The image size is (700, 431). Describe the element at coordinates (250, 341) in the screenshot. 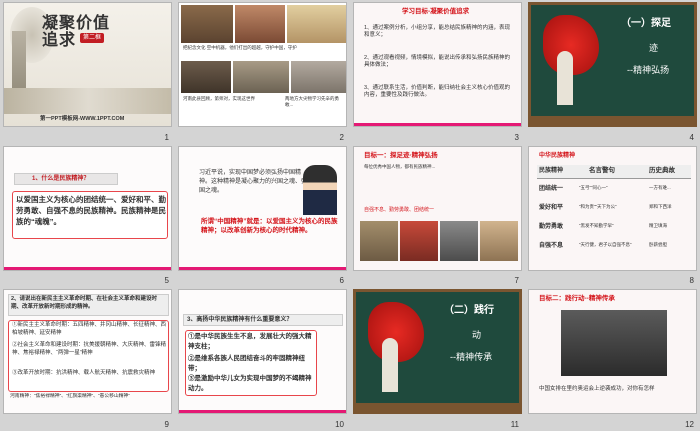

I see `slide-10-item-1: ①是中华民族生生不息，发展壮大的强大精神支柱；` at that location.